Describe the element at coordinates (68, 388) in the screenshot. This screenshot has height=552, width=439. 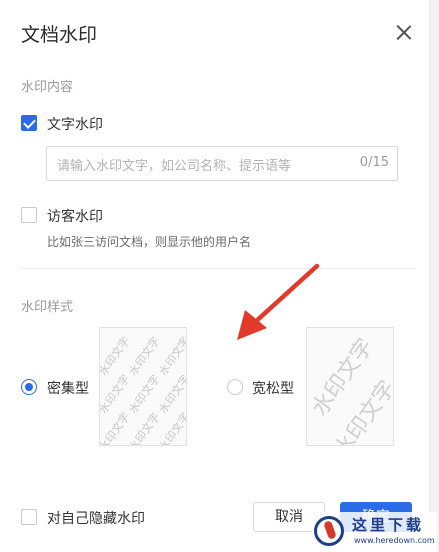
I see `dense-style-label: 密集型` at that location.